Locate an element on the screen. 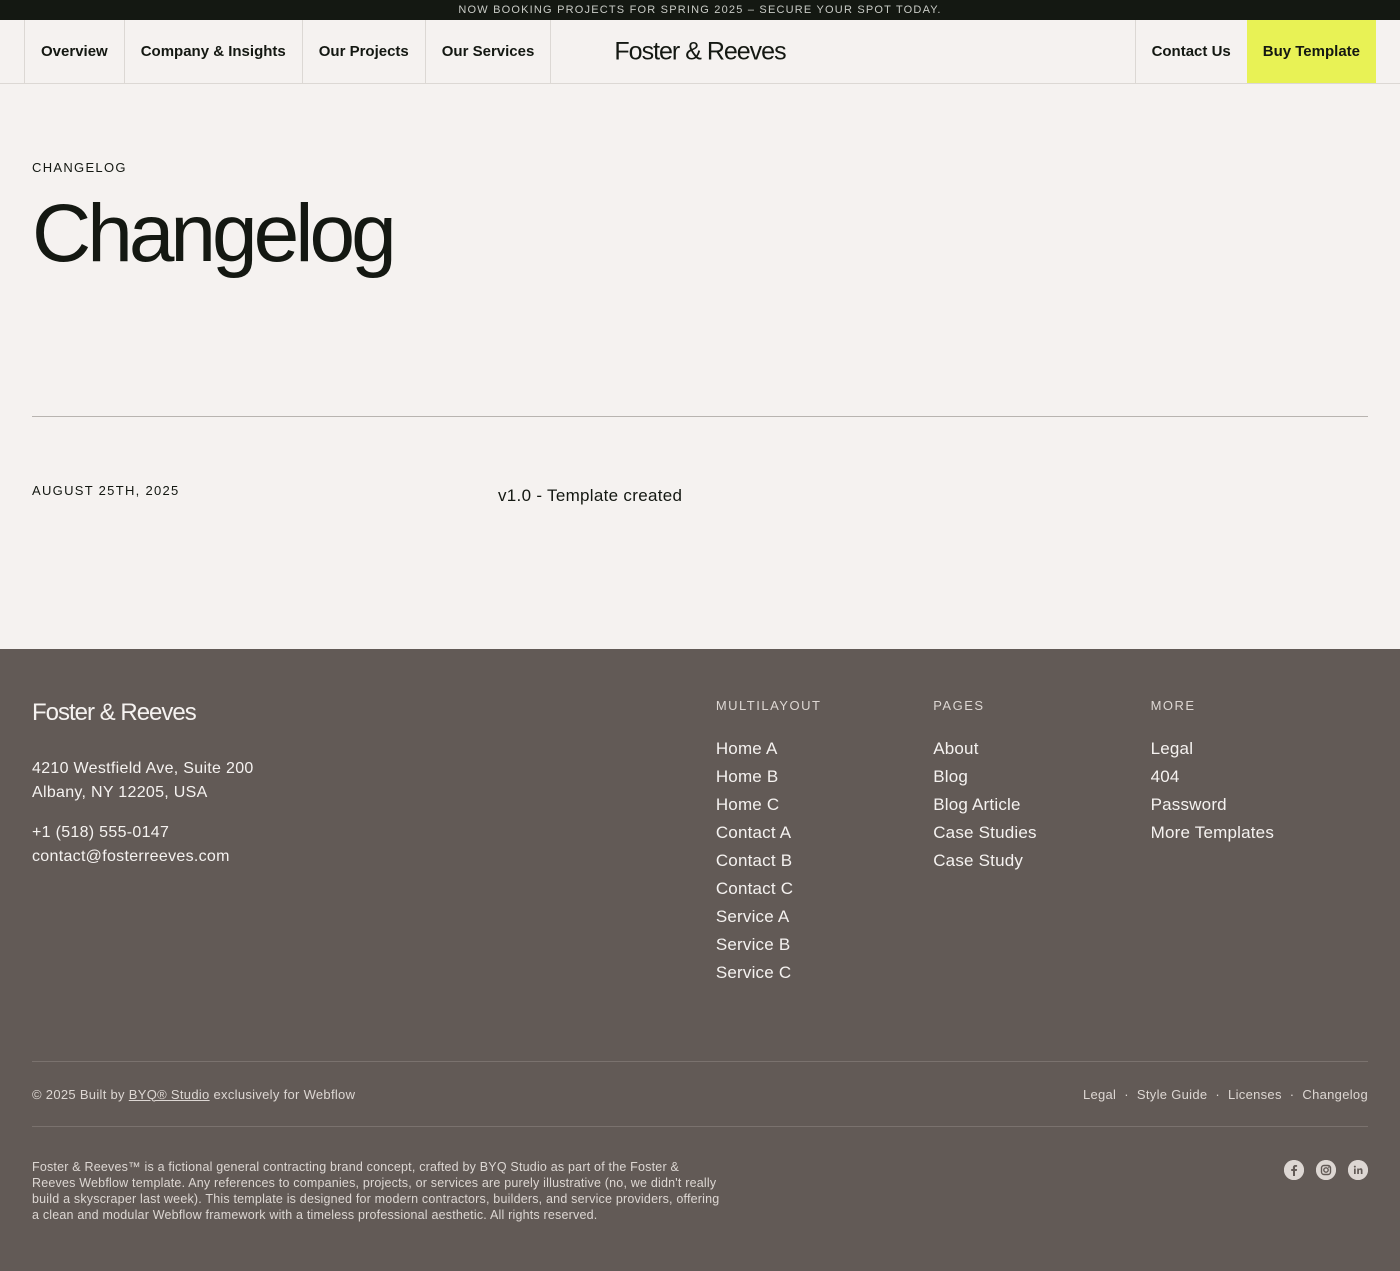  footer-link-home-a: Home A is located at coordinates (824, 749).